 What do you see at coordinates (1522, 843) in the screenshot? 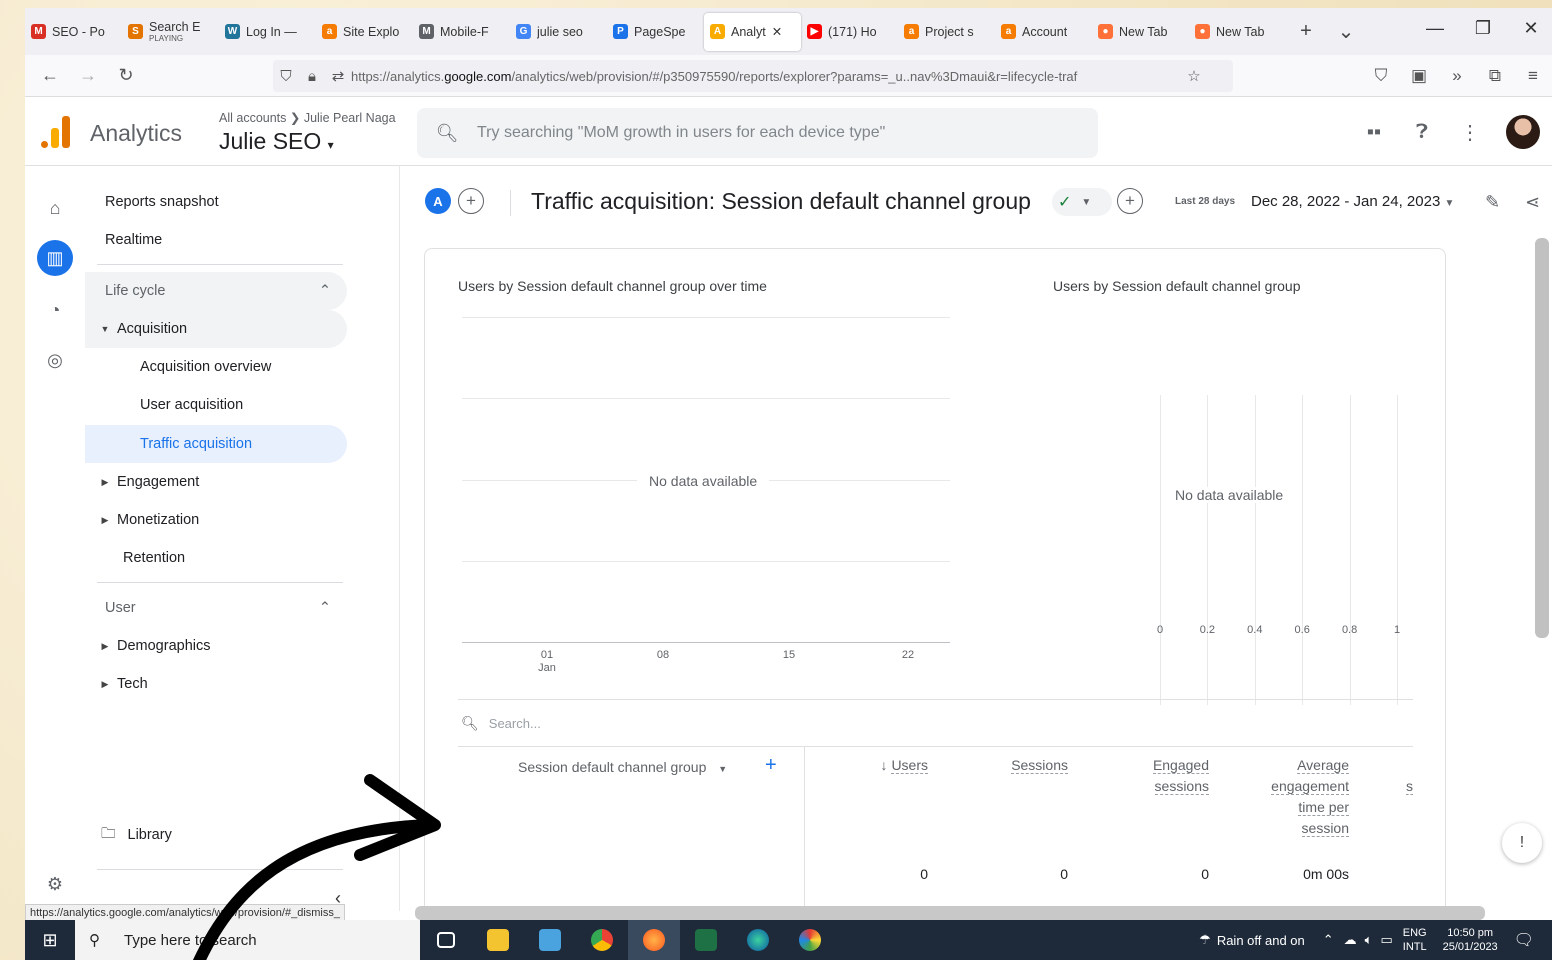
I see `feedback-icon: !` at bounding box center [1522, 843].